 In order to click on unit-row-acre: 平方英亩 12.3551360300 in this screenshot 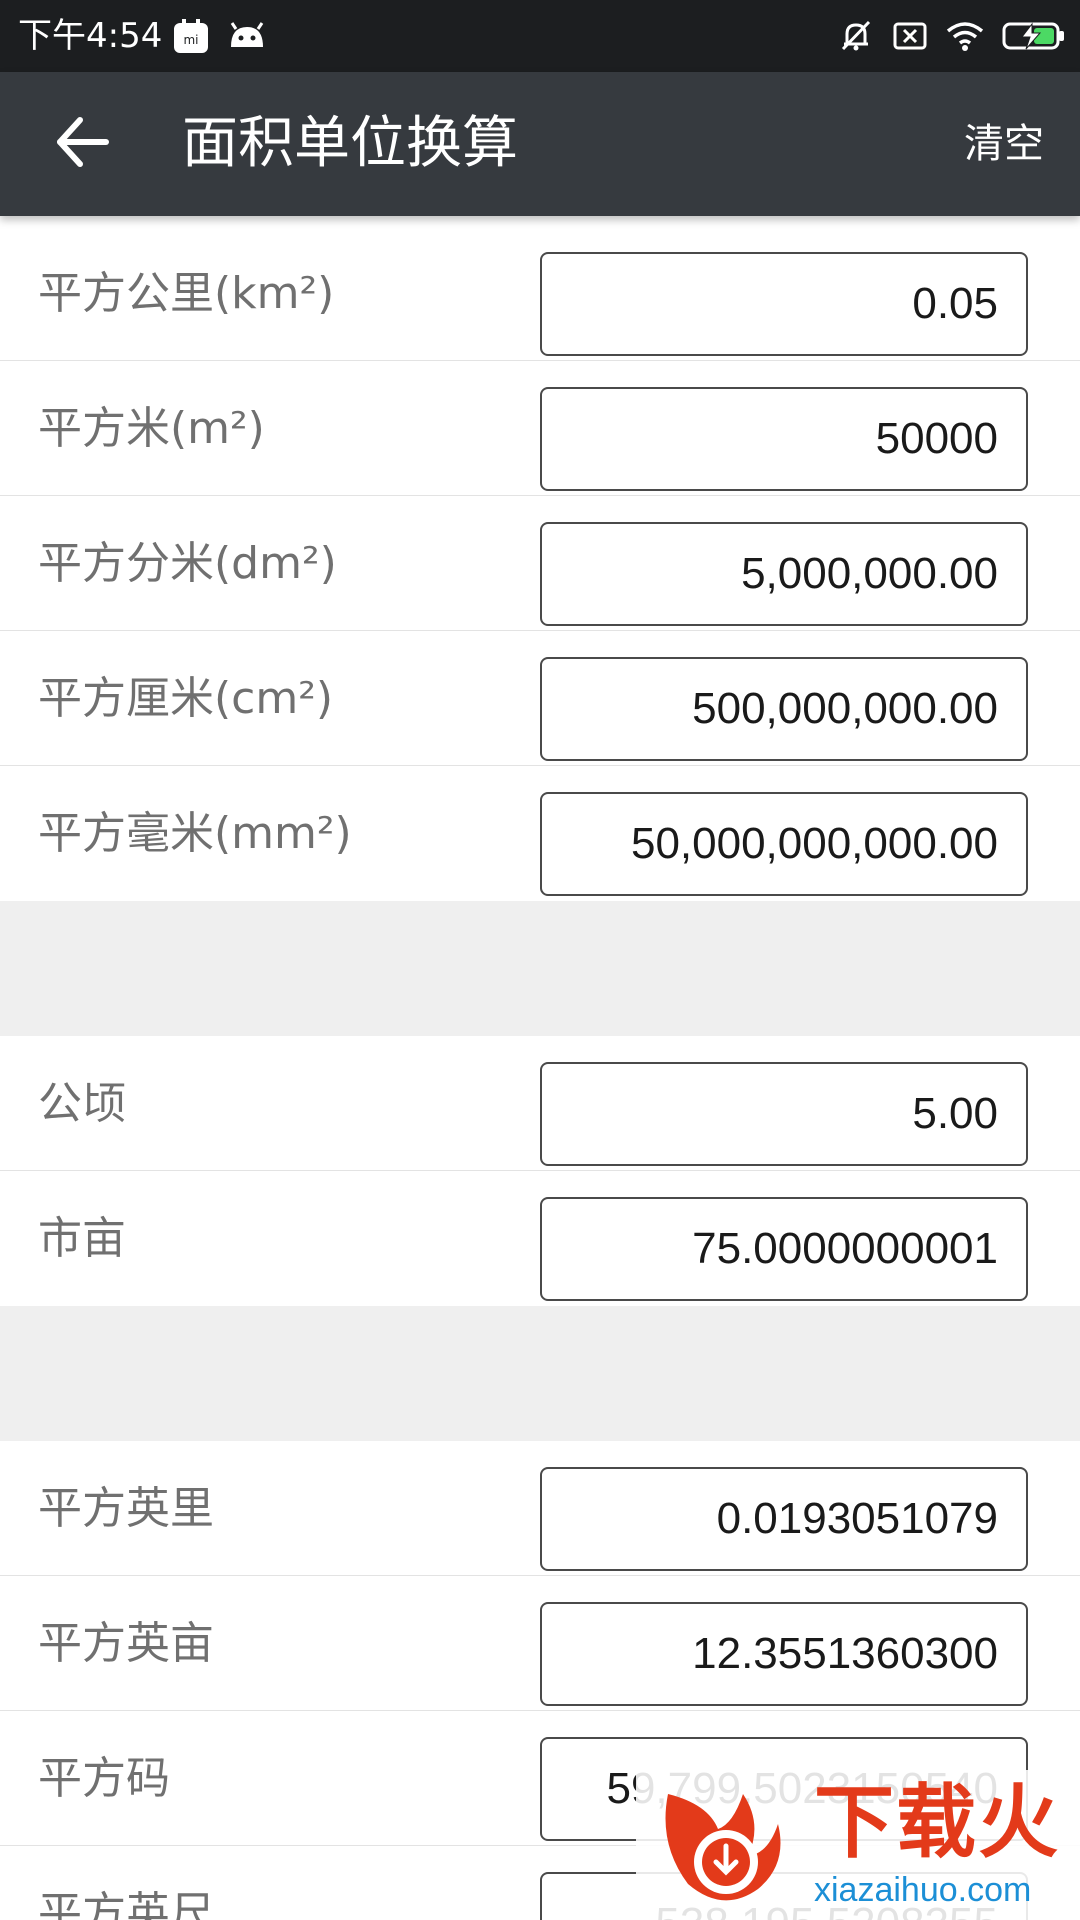, I will do `click(540, 1643)`.